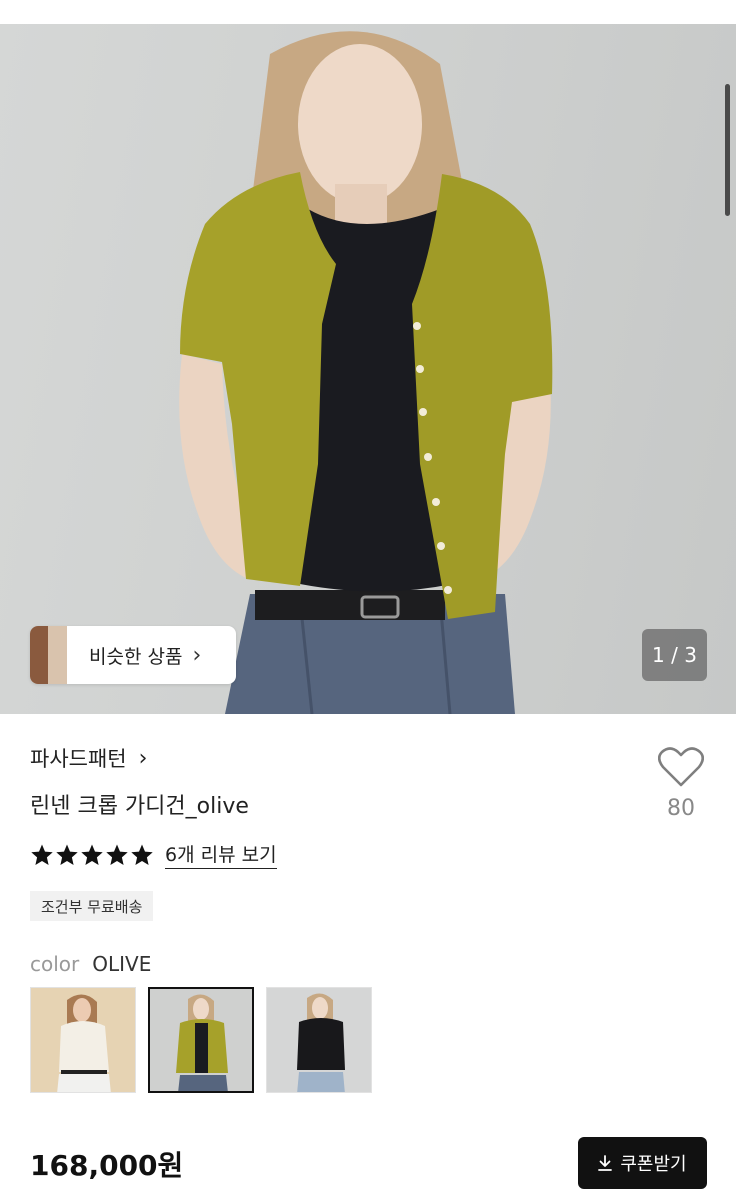 The image size is (736, 1200). What do you see at coordinates (48, 655) in the screenshot?
I see `similar-products-thumbnail` at bounding box center [48, 655].